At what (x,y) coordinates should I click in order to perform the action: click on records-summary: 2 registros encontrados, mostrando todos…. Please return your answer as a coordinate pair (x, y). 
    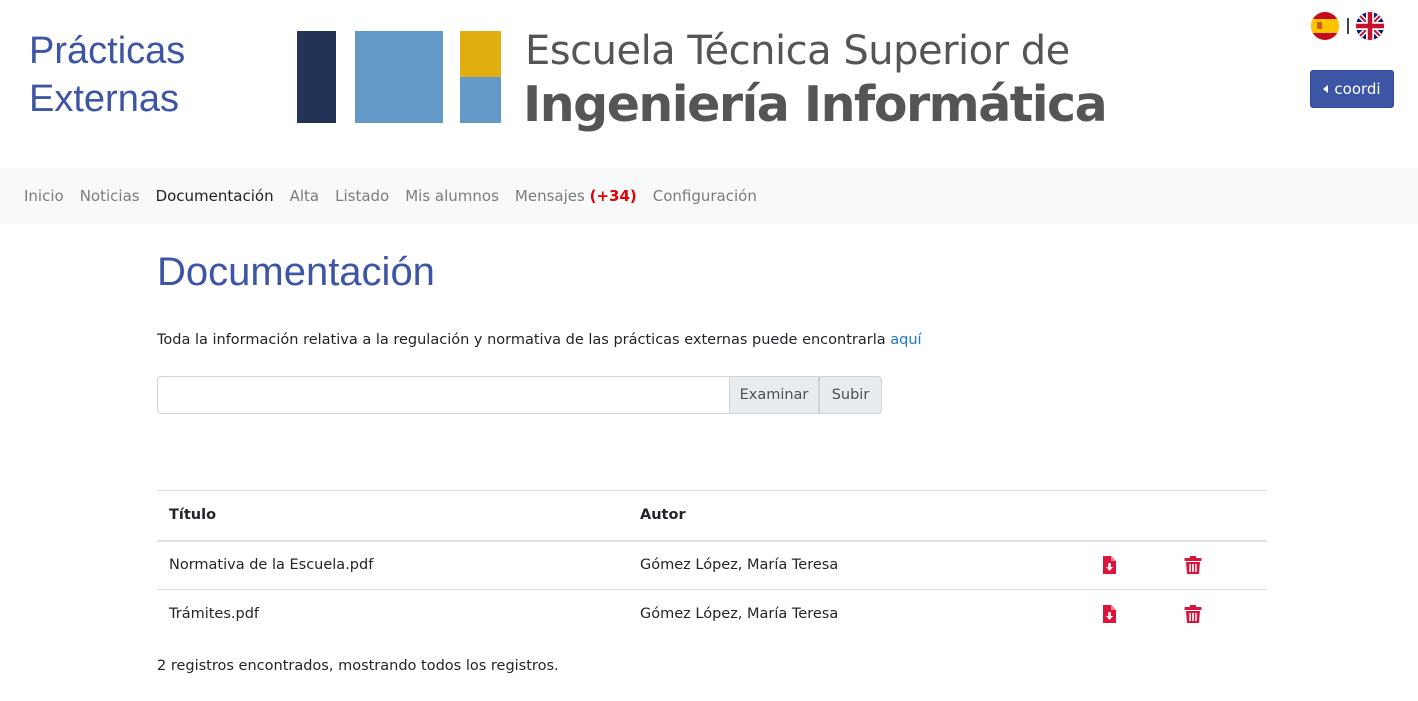
    Looking at the image, I should click on (358, 666).